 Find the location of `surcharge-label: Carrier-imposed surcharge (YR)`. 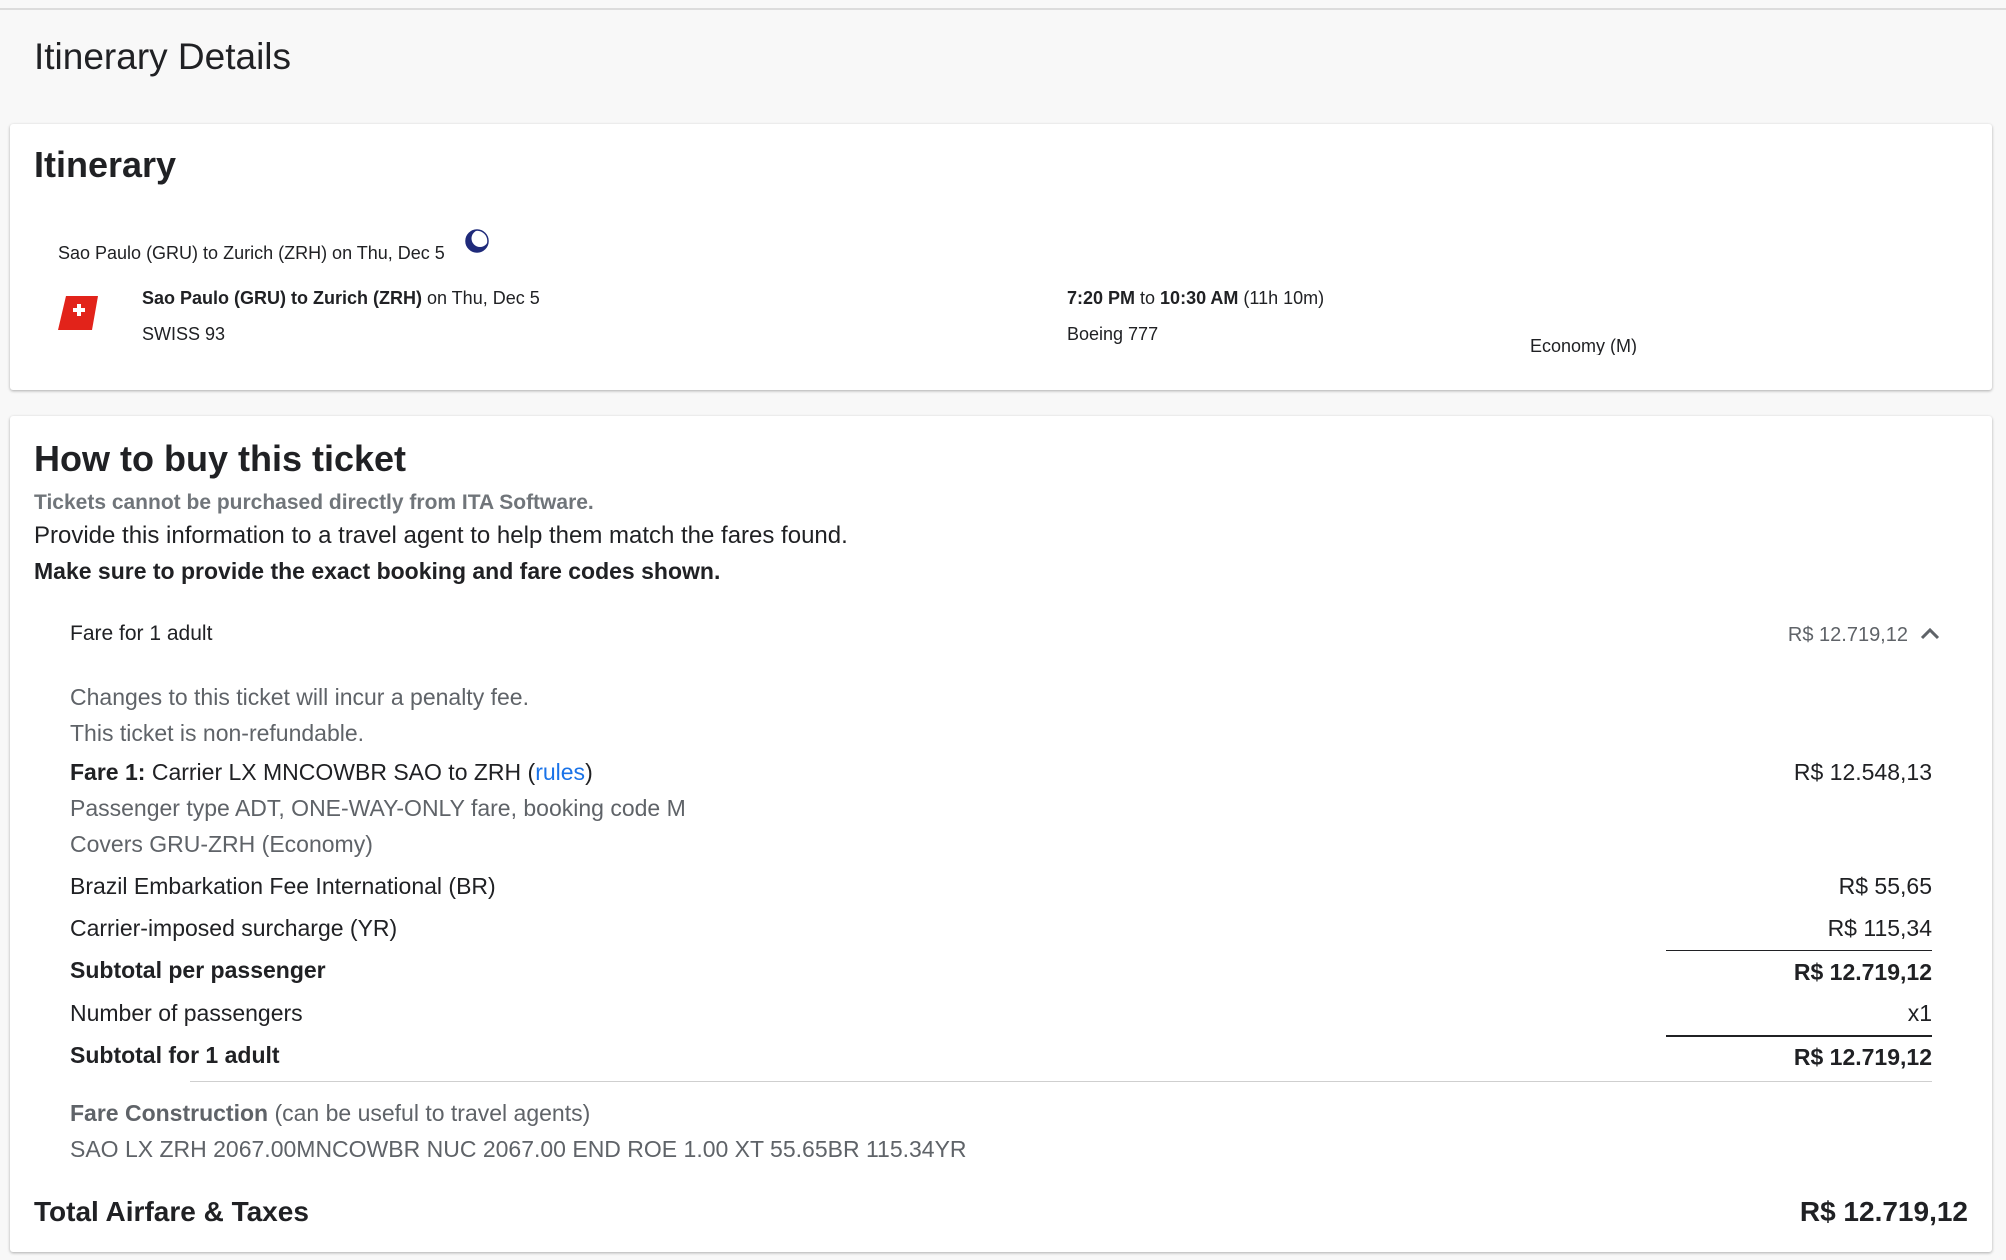

surcharge-label: Carrier-imposed surcharge (YR) is located at coordinates (234, 928).